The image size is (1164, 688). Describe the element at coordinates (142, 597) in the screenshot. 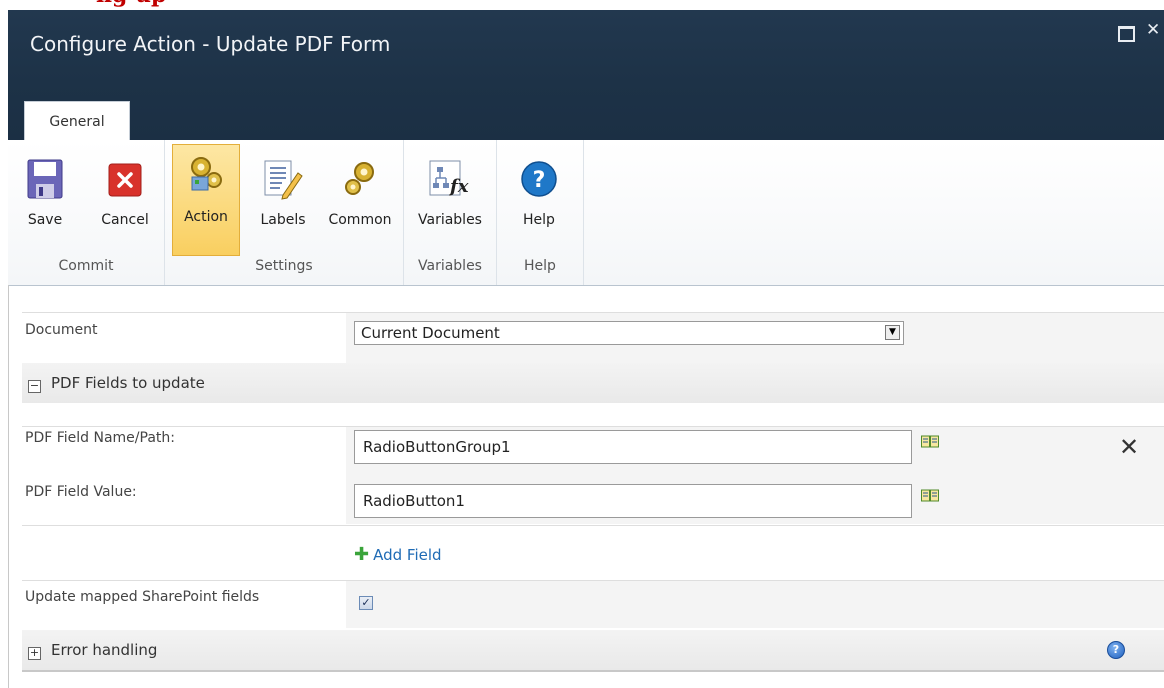

I see `update-mapped-label: Update mapped SharePoint fields` at that location.